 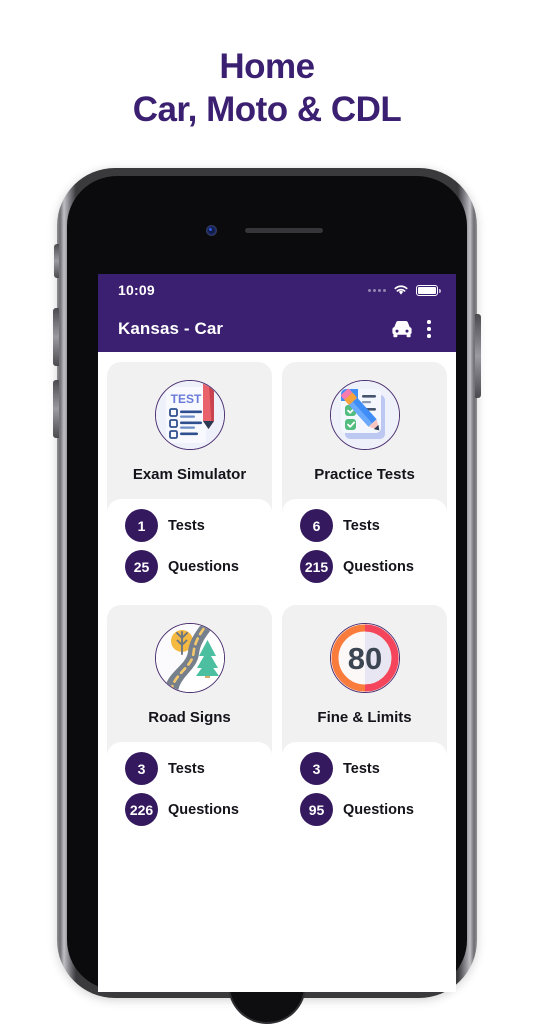 What do you see at coordinates (316, 525) in the screenshot?
I see `stat-badge: 6` at bounding box center [316, 525].